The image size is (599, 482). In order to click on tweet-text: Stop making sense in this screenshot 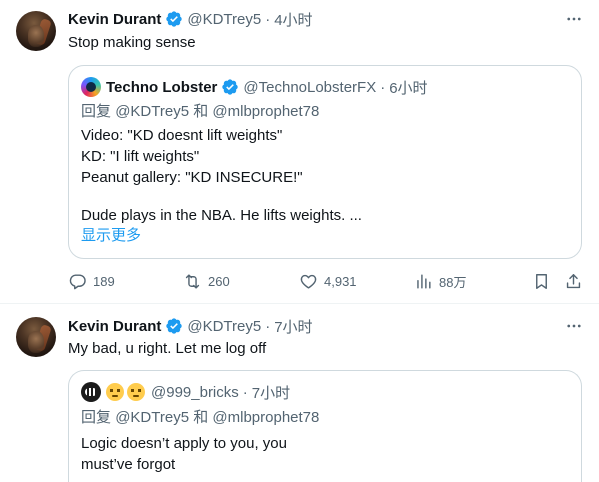, I will do `click(132, 42)`.